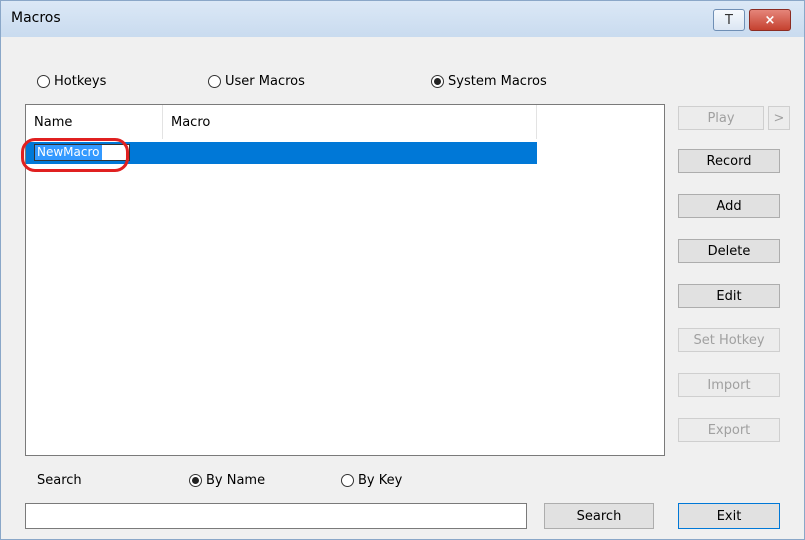 The image size is (805, 540). I want to click on play-button-label: Play, so click(721, 118).